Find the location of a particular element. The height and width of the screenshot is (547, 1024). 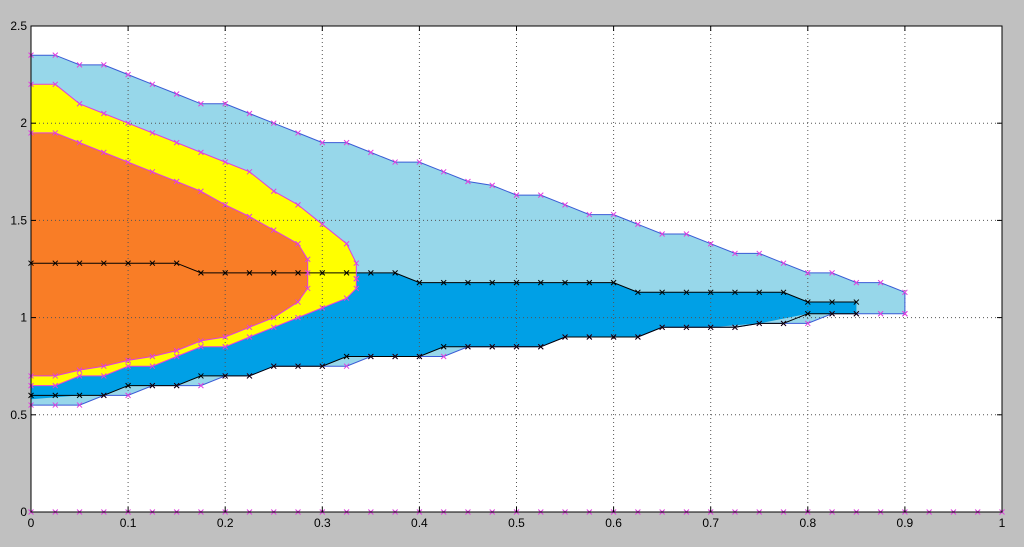

x-tick-label: 0.2 is located at coordinates (225, 523).